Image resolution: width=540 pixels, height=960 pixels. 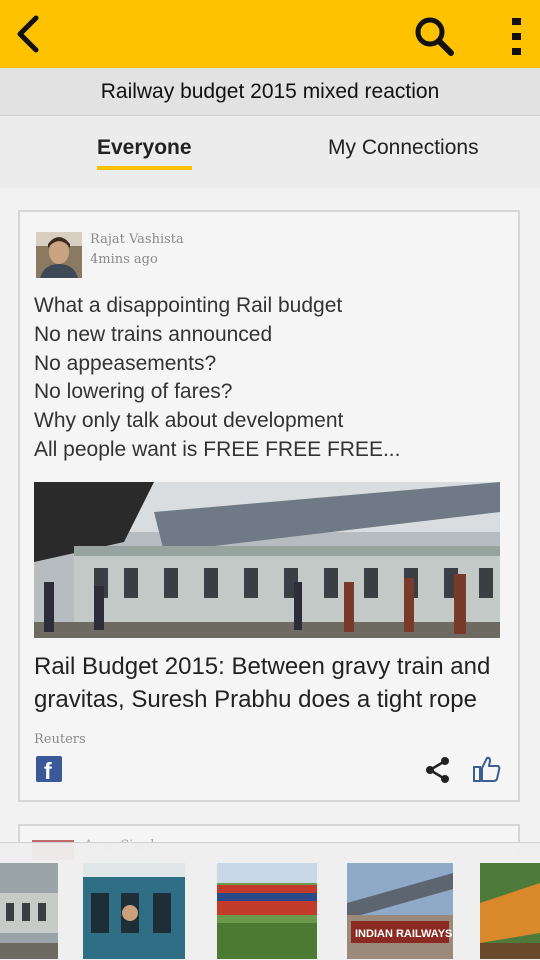 I want to click on active-tab-indicator, so click(x=144, y=168).